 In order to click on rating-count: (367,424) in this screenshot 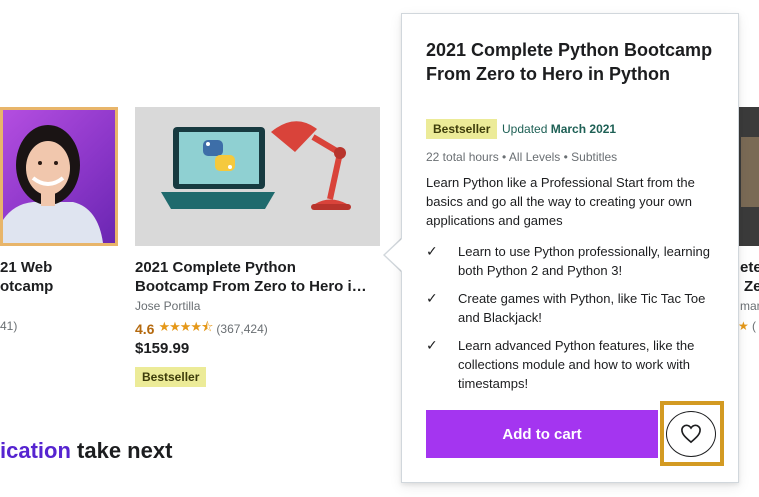, I will do `click(242, 329)`.